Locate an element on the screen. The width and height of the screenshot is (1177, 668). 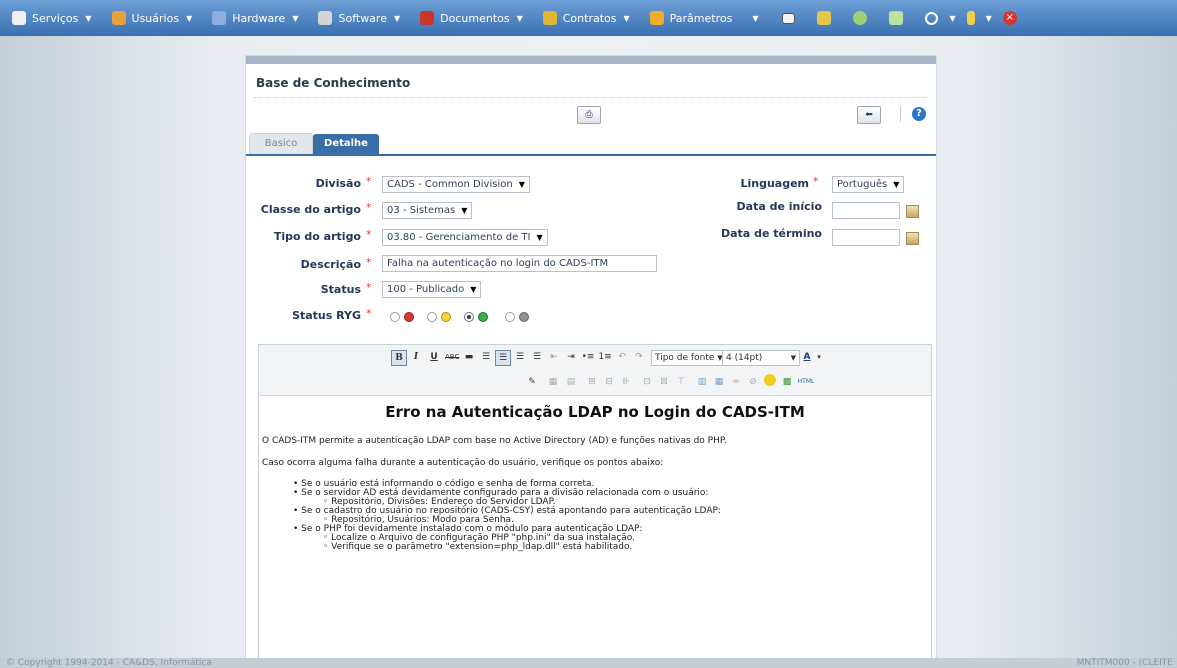
data-termino-input is located at coordinates (866, 237).